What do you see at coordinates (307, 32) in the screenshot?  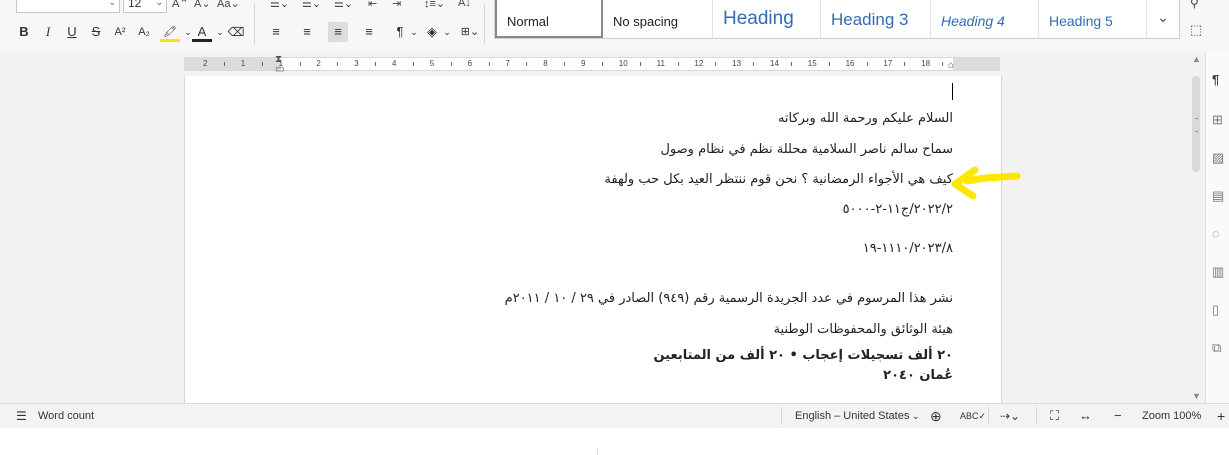 I see `align-center-icon: ≡` at bounding box center [307, 32].